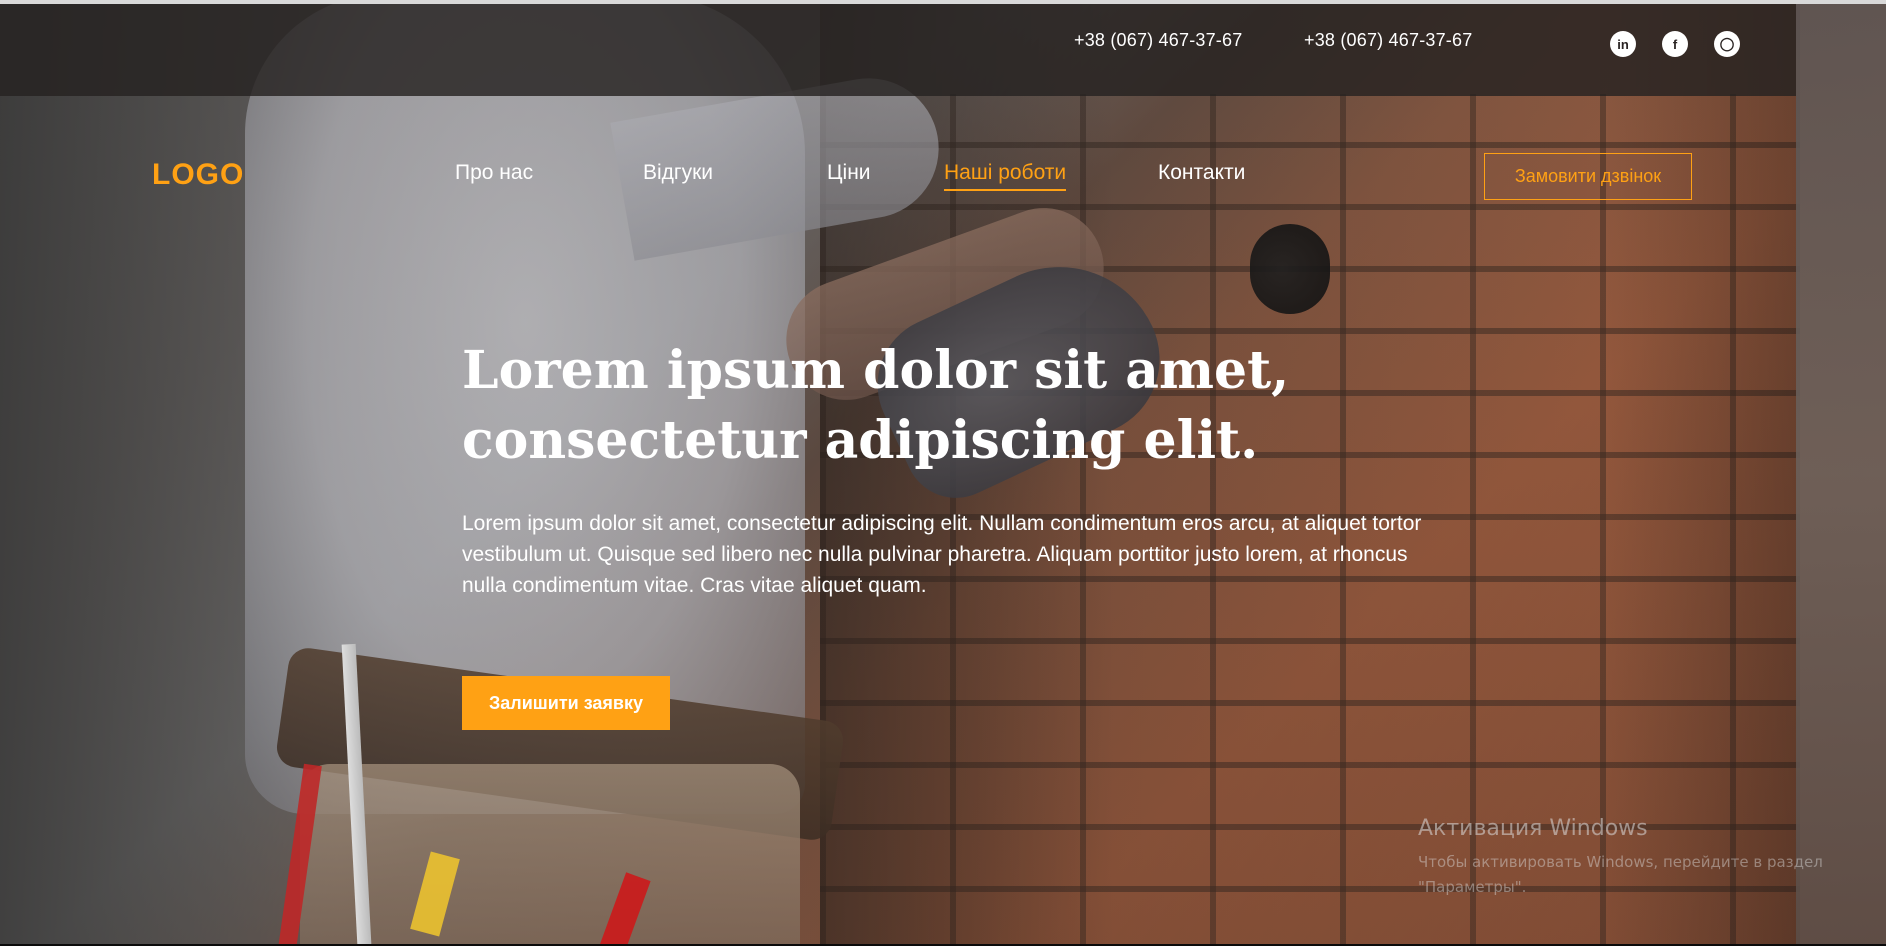 The width and height of the screenshot is (1886, 946). What do you see at coordinates (566, 703) in the screenshot?
I see `leave-request-button: Залишити заявку` at bounding box center [566, 703].